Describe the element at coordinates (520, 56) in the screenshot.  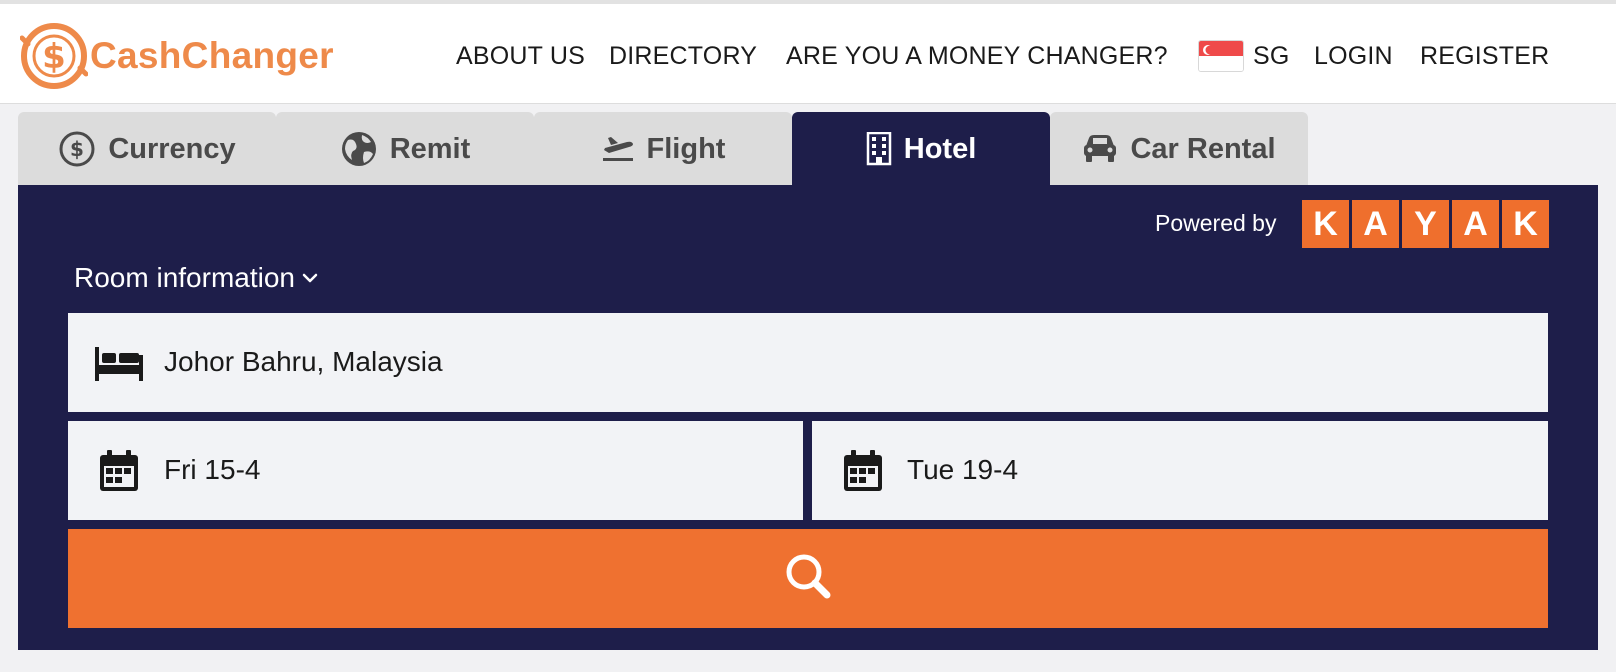
I see `nav-about-us: ABOUT US` at that location.